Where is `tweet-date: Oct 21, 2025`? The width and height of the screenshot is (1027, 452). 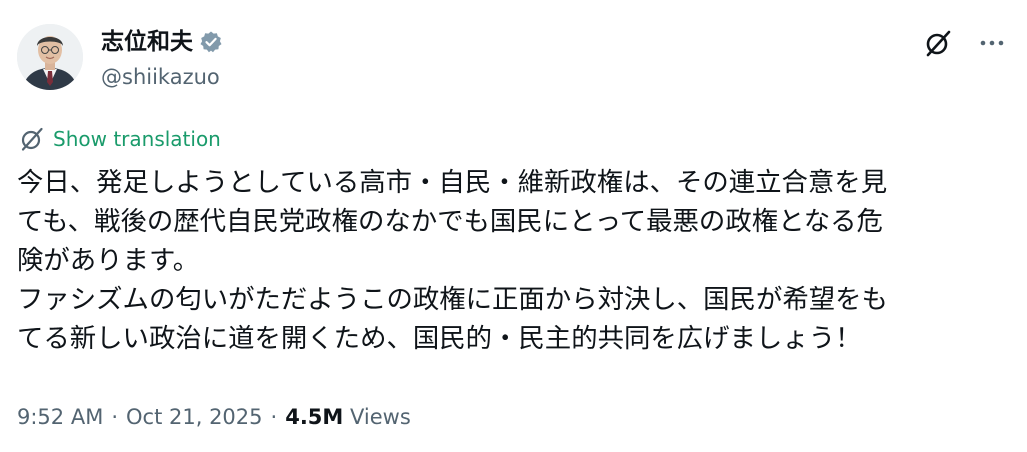
tweet-date: Oct 21, 2025 is located at coordinates (194, 417).